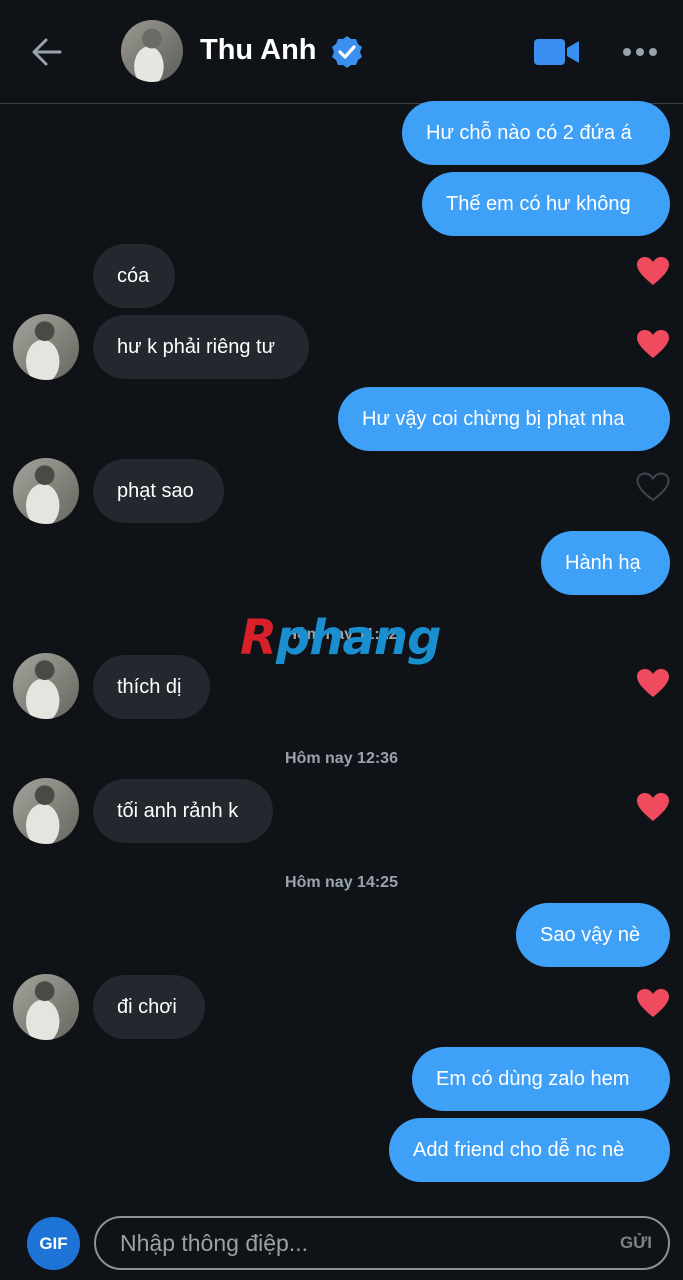 The image size is (683, 1280). I want to click on message-bubble-received: tối anh rảnh k, so click(183, 811).